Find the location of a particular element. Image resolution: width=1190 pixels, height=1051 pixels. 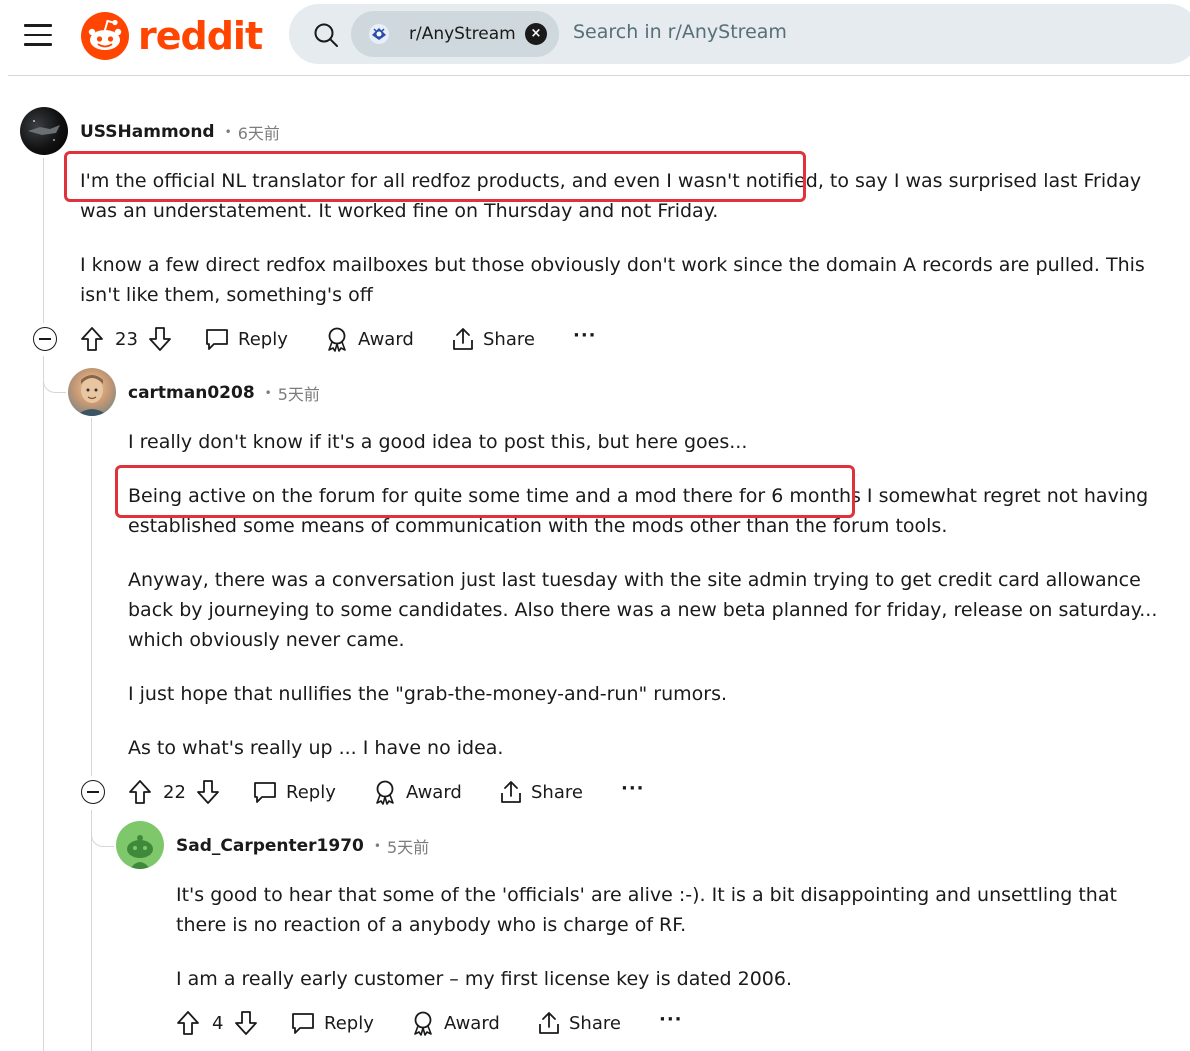

comment-author: USSHammond is located at coordinates (147, 132).